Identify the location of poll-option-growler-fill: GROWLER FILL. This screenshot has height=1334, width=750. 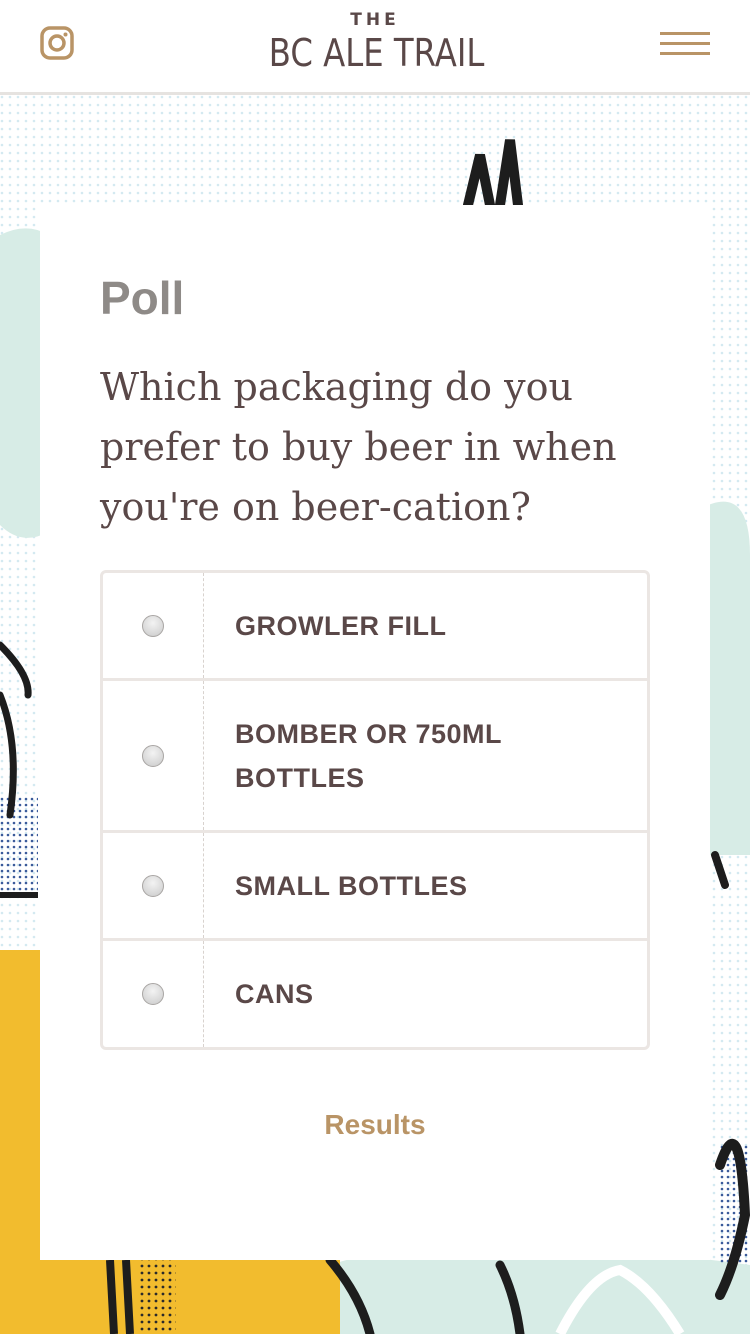
(375, 627).